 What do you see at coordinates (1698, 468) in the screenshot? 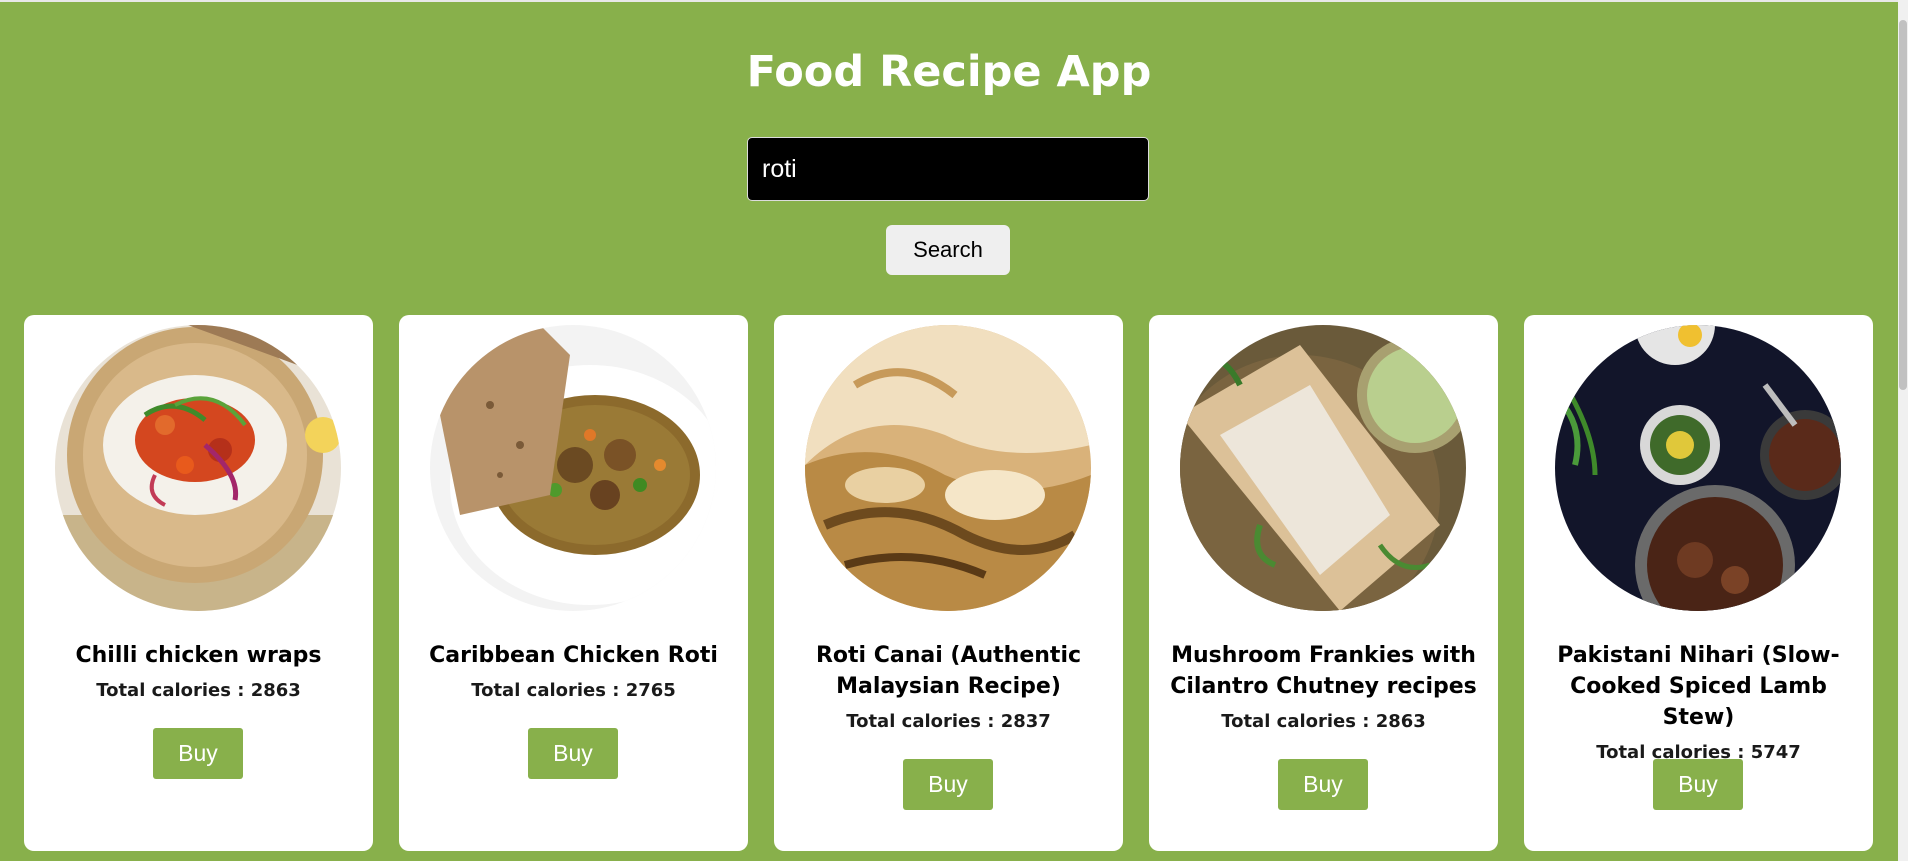
I see `lamb-stew-table-photo` at bounding box center [1698, 468].